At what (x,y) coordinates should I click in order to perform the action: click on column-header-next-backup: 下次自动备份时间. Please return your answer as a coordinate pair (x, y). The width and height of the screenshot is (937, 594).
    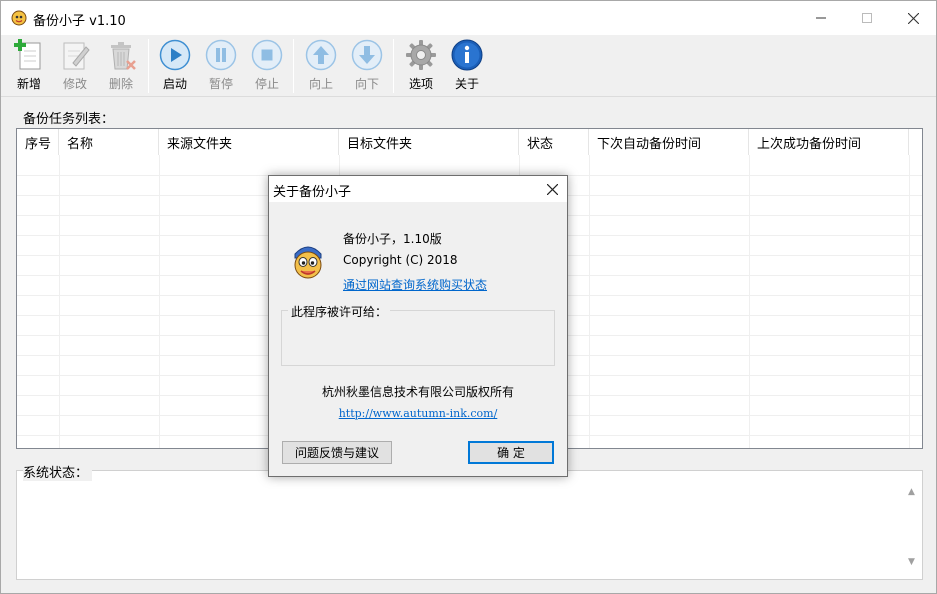
    Looking at the image, I should click on (669, 142).